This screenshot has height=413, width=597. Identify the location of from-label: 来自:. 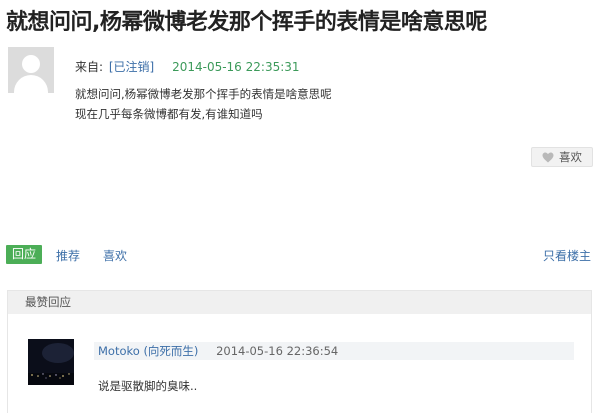
(89, 67).